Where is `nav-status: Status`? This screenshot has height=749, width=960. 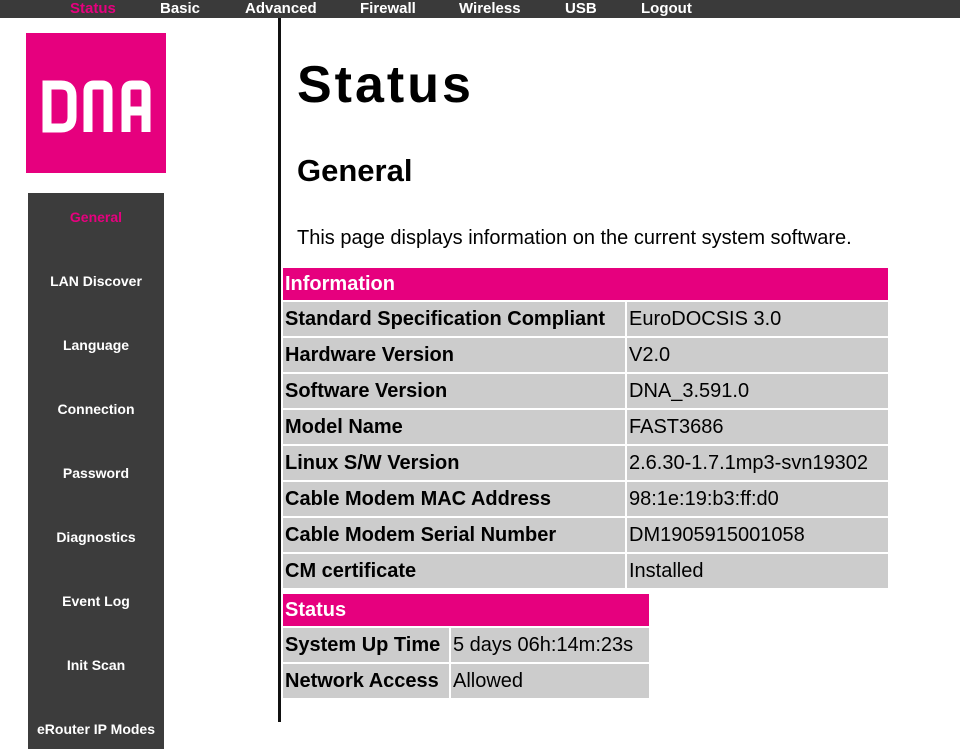
nav-status: Status is located at coordinates (93, 9).